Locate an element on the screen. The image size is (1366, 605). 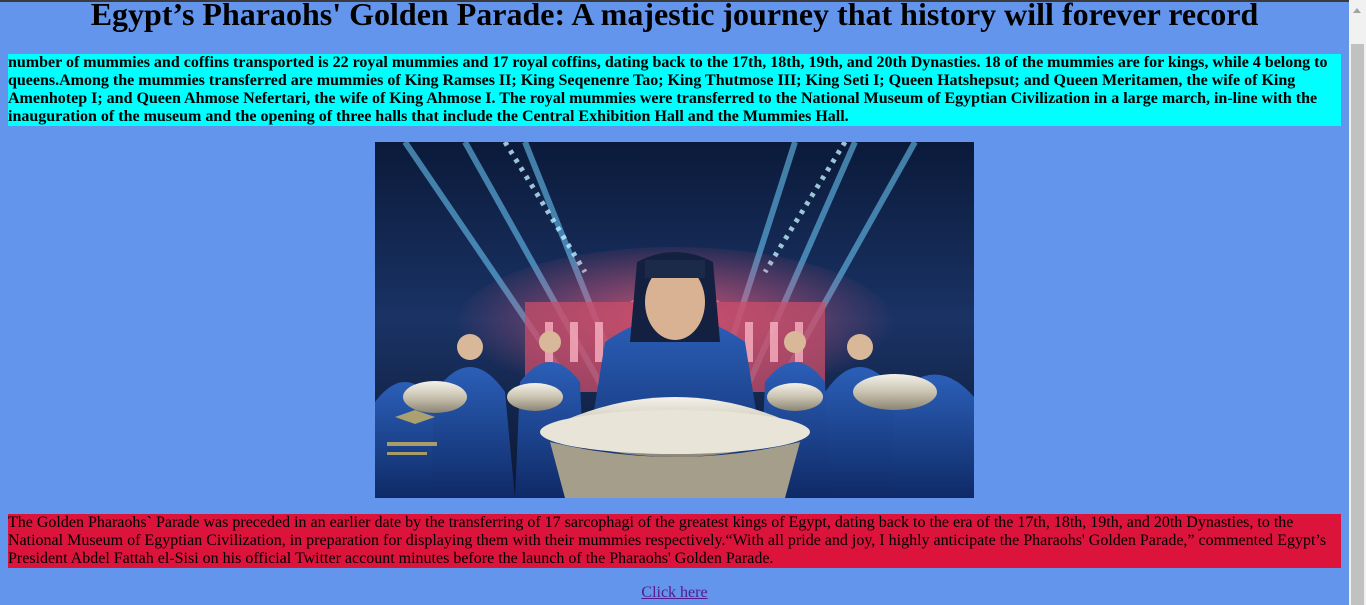
click-here-link: Click here is located at coordinates (674, 592).